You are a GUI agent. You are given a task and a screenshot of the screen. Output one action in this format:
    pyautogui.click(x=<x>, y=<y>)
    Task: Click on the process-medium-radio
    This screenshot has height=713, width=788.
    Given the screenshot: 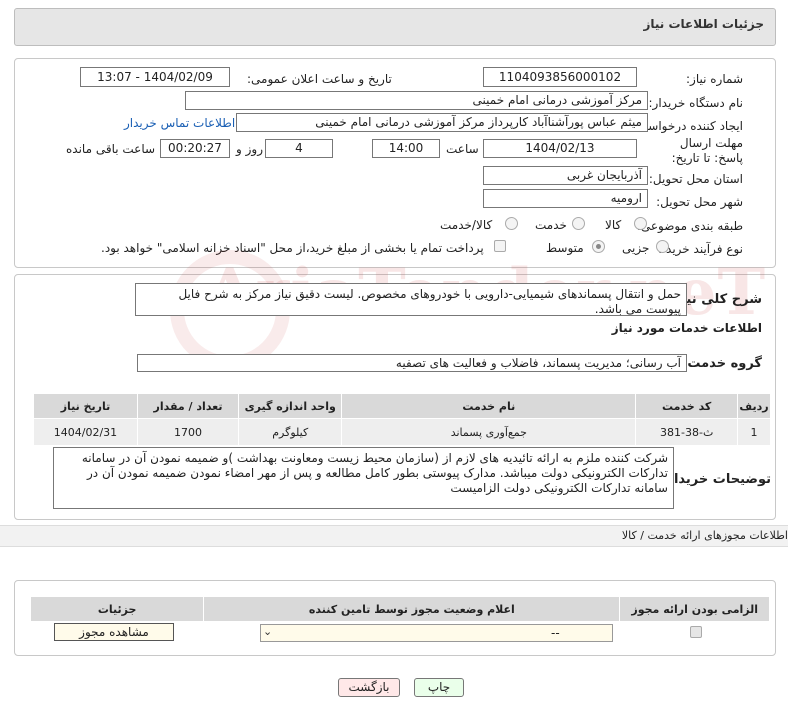 What is the action you would take?
    pyautogui.click(x=598, y=246)
    